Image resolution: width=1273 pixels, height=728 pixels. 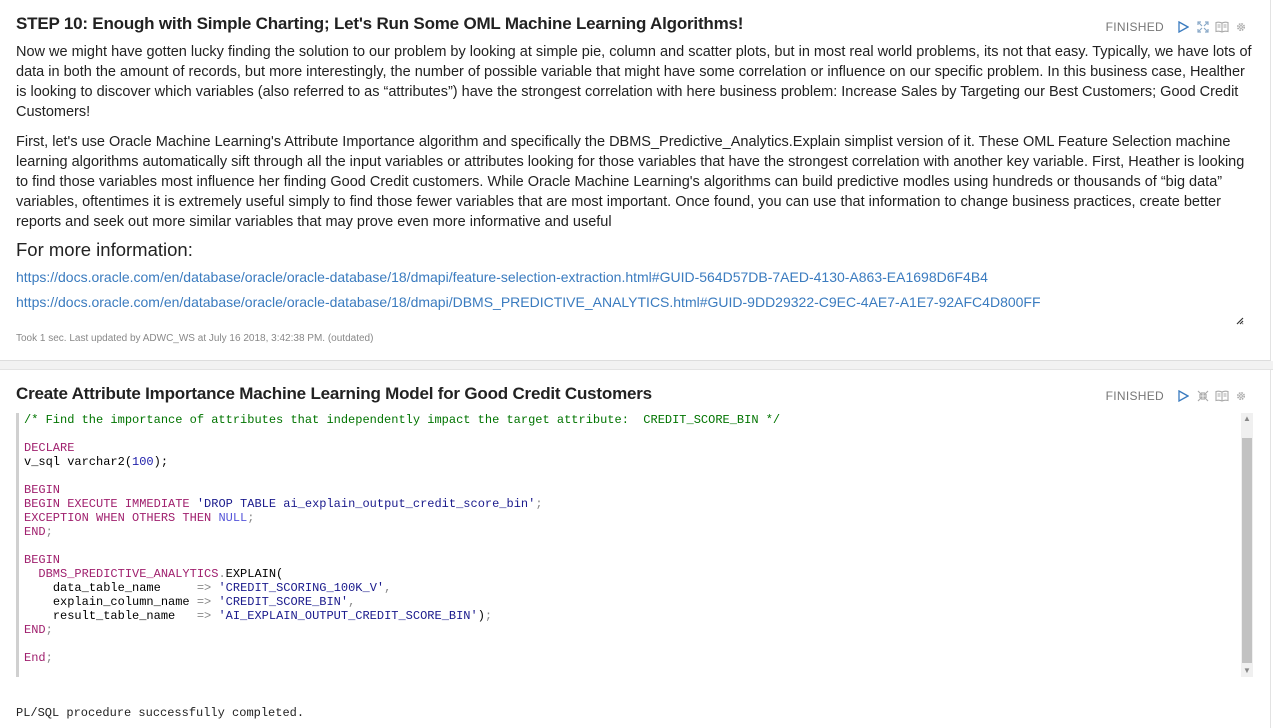 I want to click on scrollbar-thumb, so click(x=1247, y=550).